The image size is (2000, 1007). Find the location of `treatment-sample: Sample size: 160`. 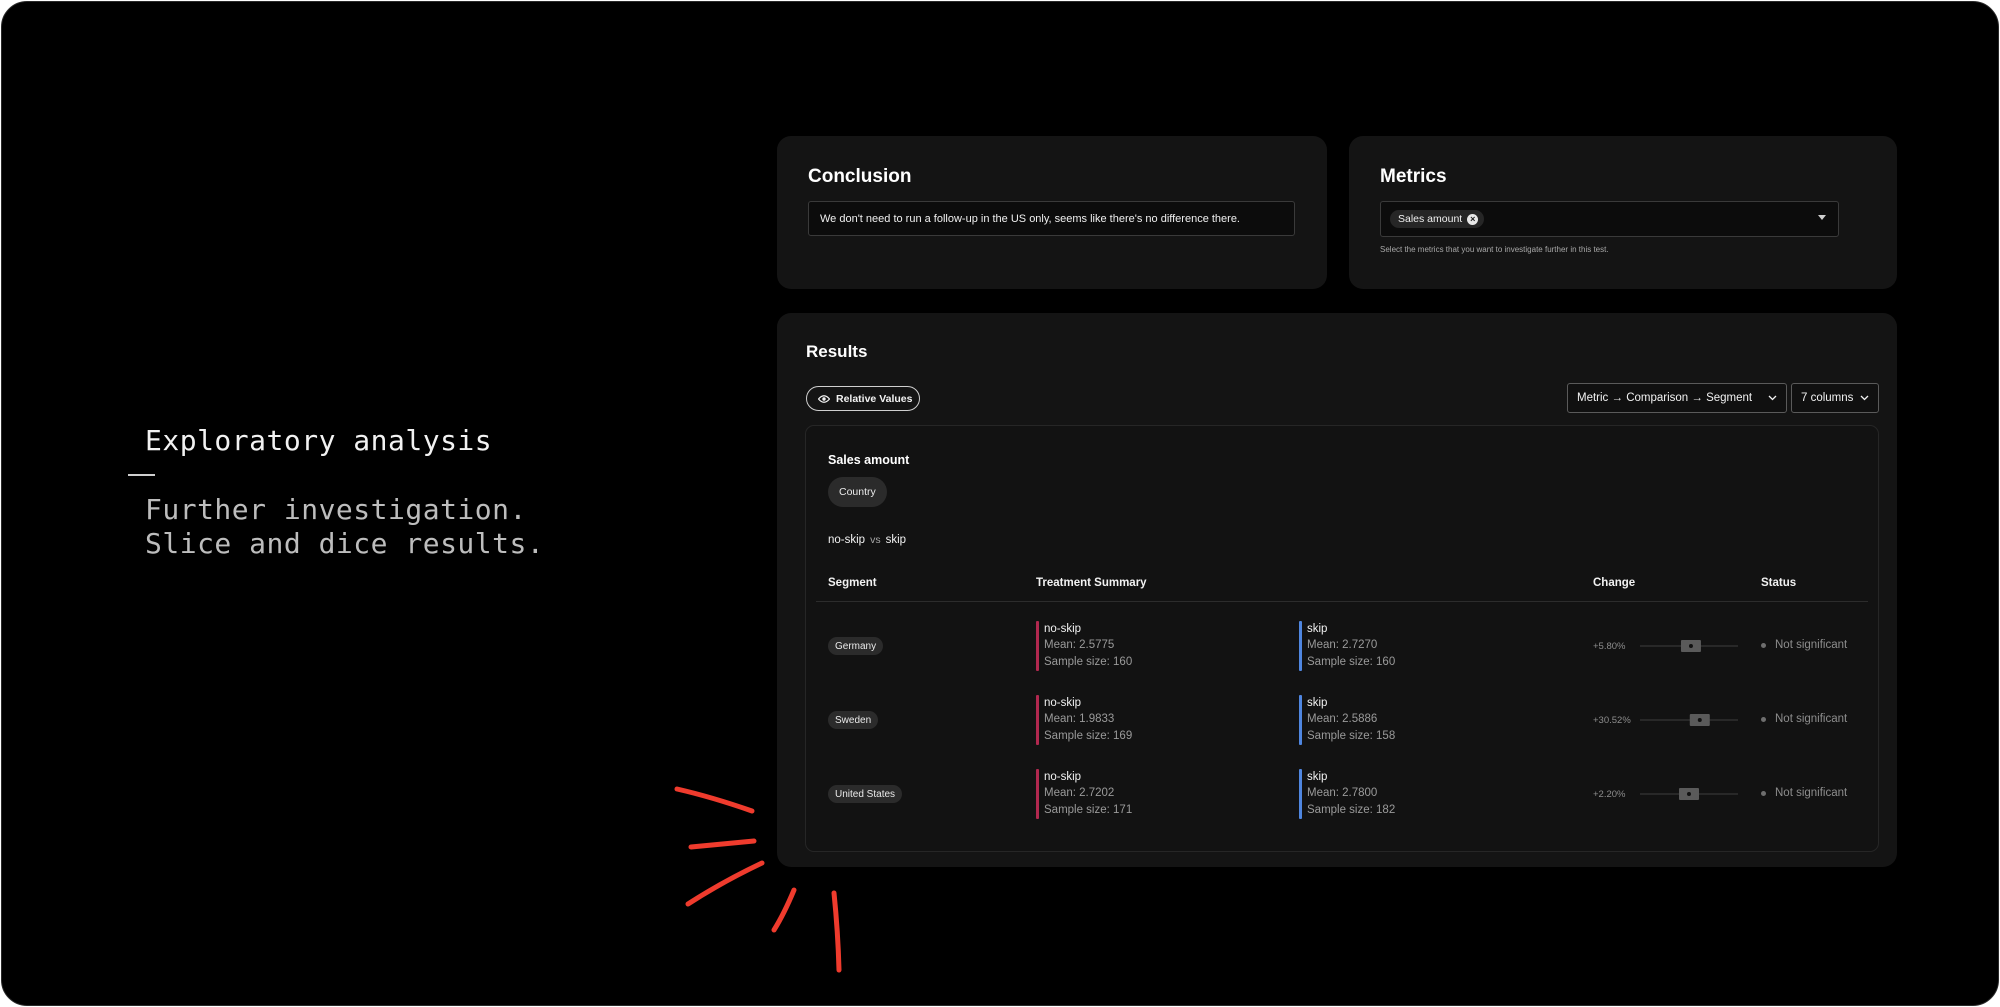

treatment-sample: Sample size: 160 is located at coordinates (1351, 662).